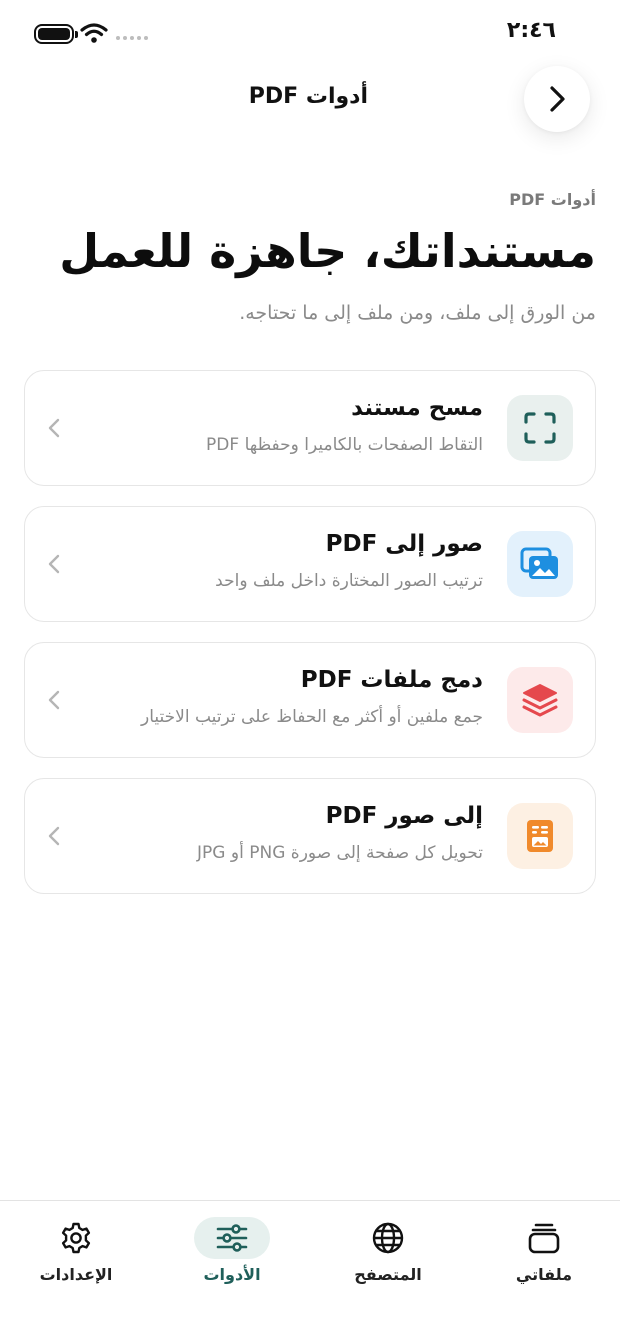  What do you see at coordinates (404, 544) in the screenshot?
I see `card-title: صور إلى PDF` at bounding box center [404, 544].